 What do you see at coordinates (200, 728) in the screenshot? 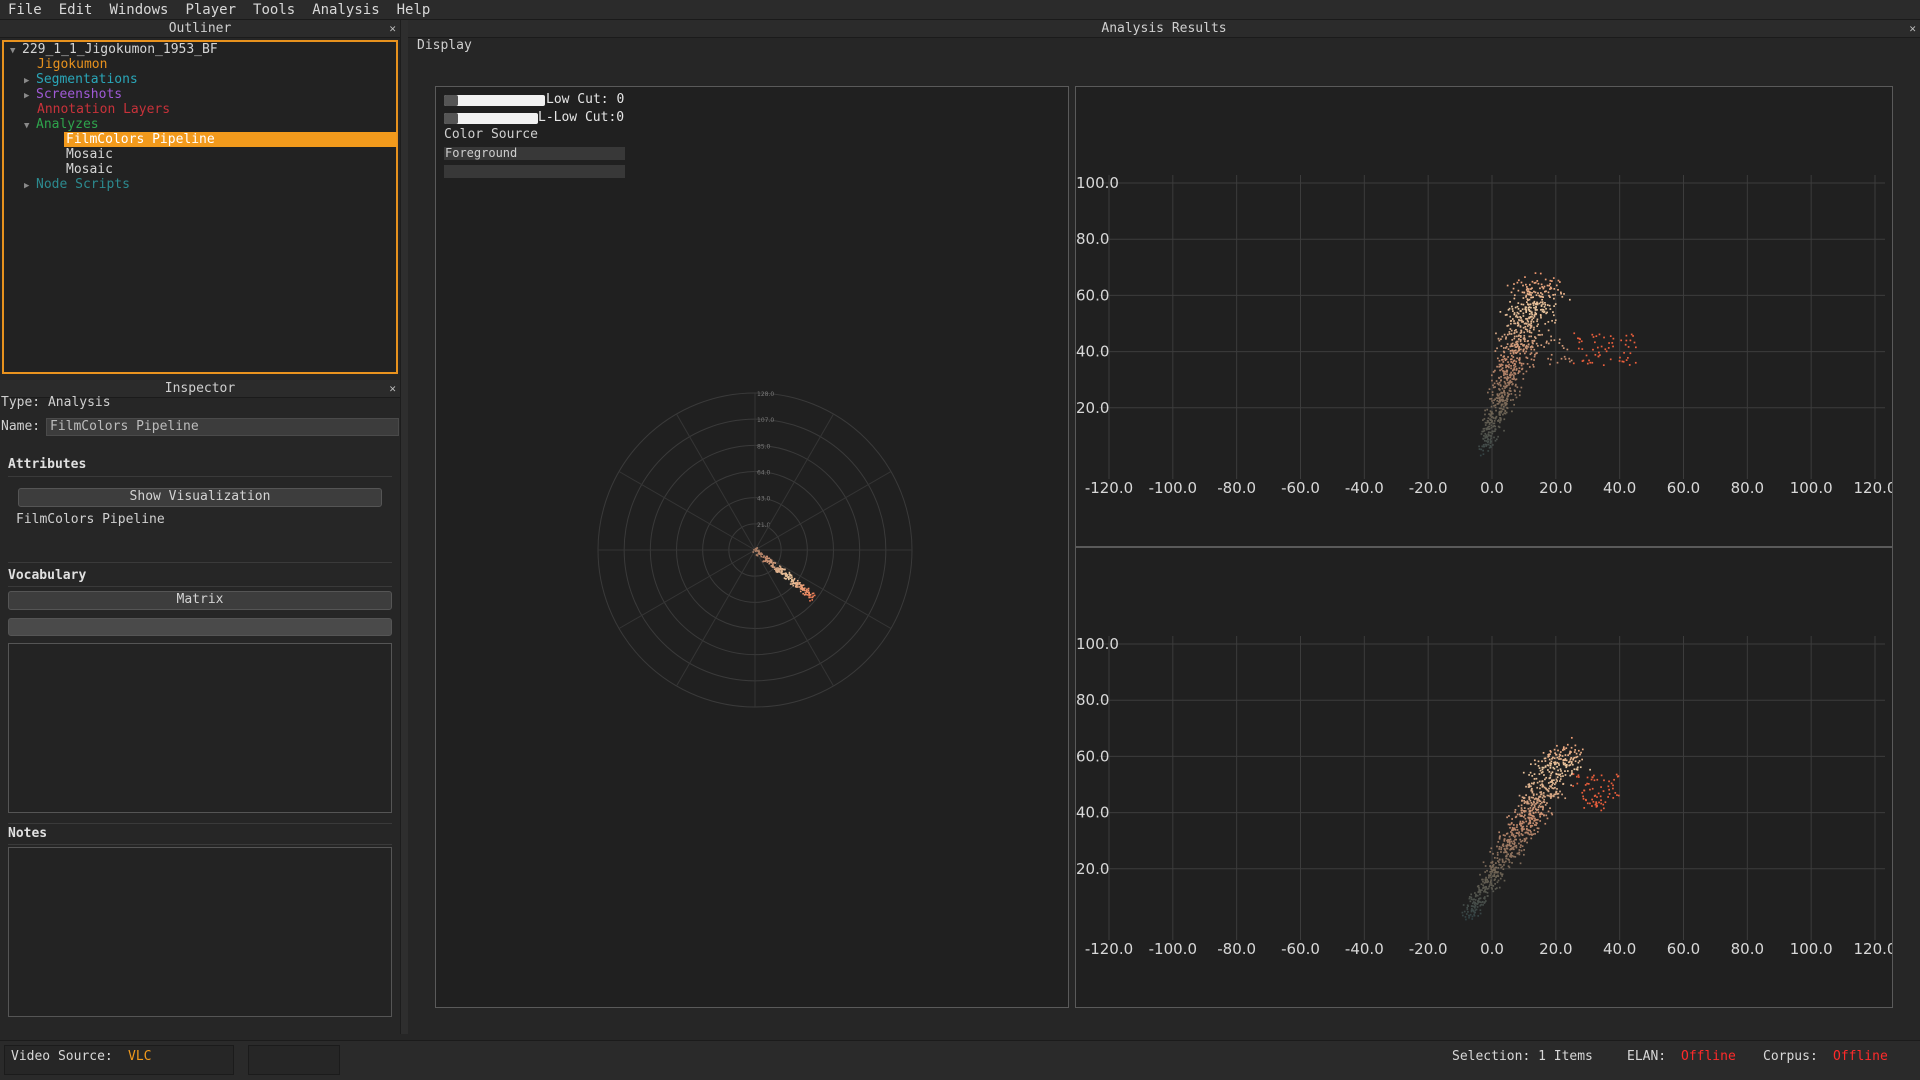
I see `vocabulary-list` at bounding box center [200, 728].